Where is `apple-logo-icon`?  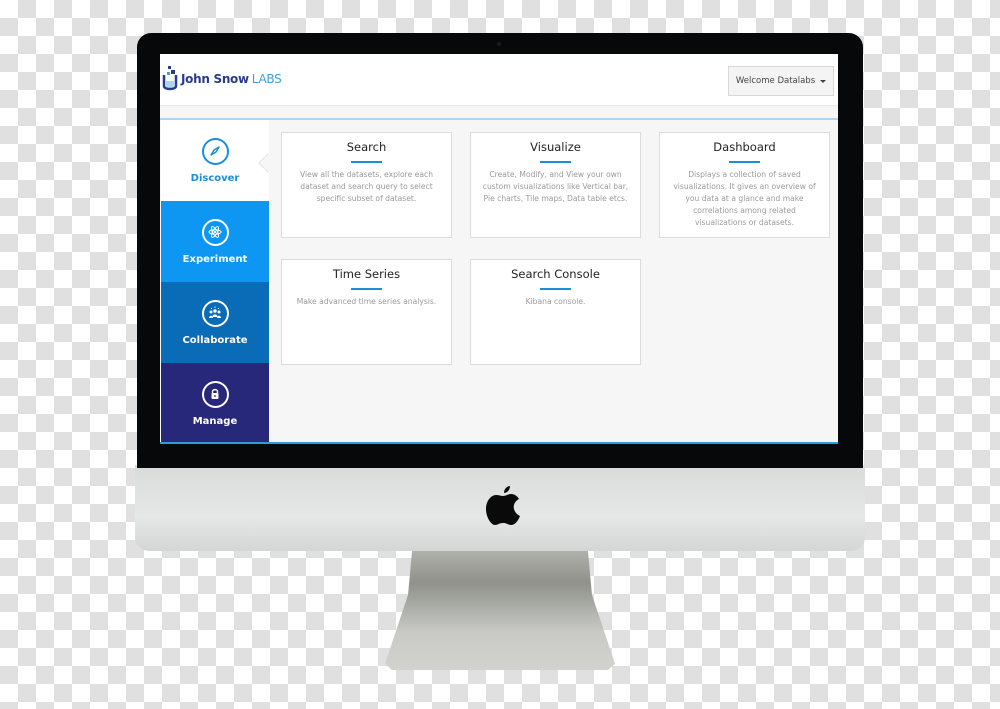
apple-logo-icon is located at coordinates (503, 505).